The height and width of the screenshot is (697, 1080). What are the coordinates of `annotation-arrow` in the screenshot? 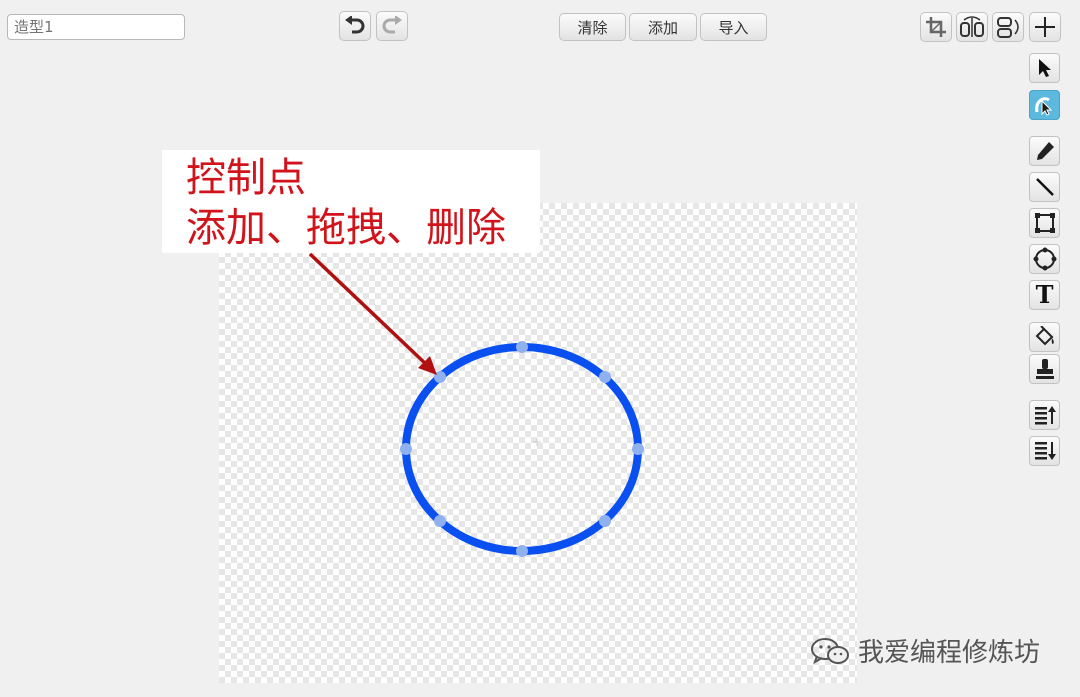 It's located at (372, 313).